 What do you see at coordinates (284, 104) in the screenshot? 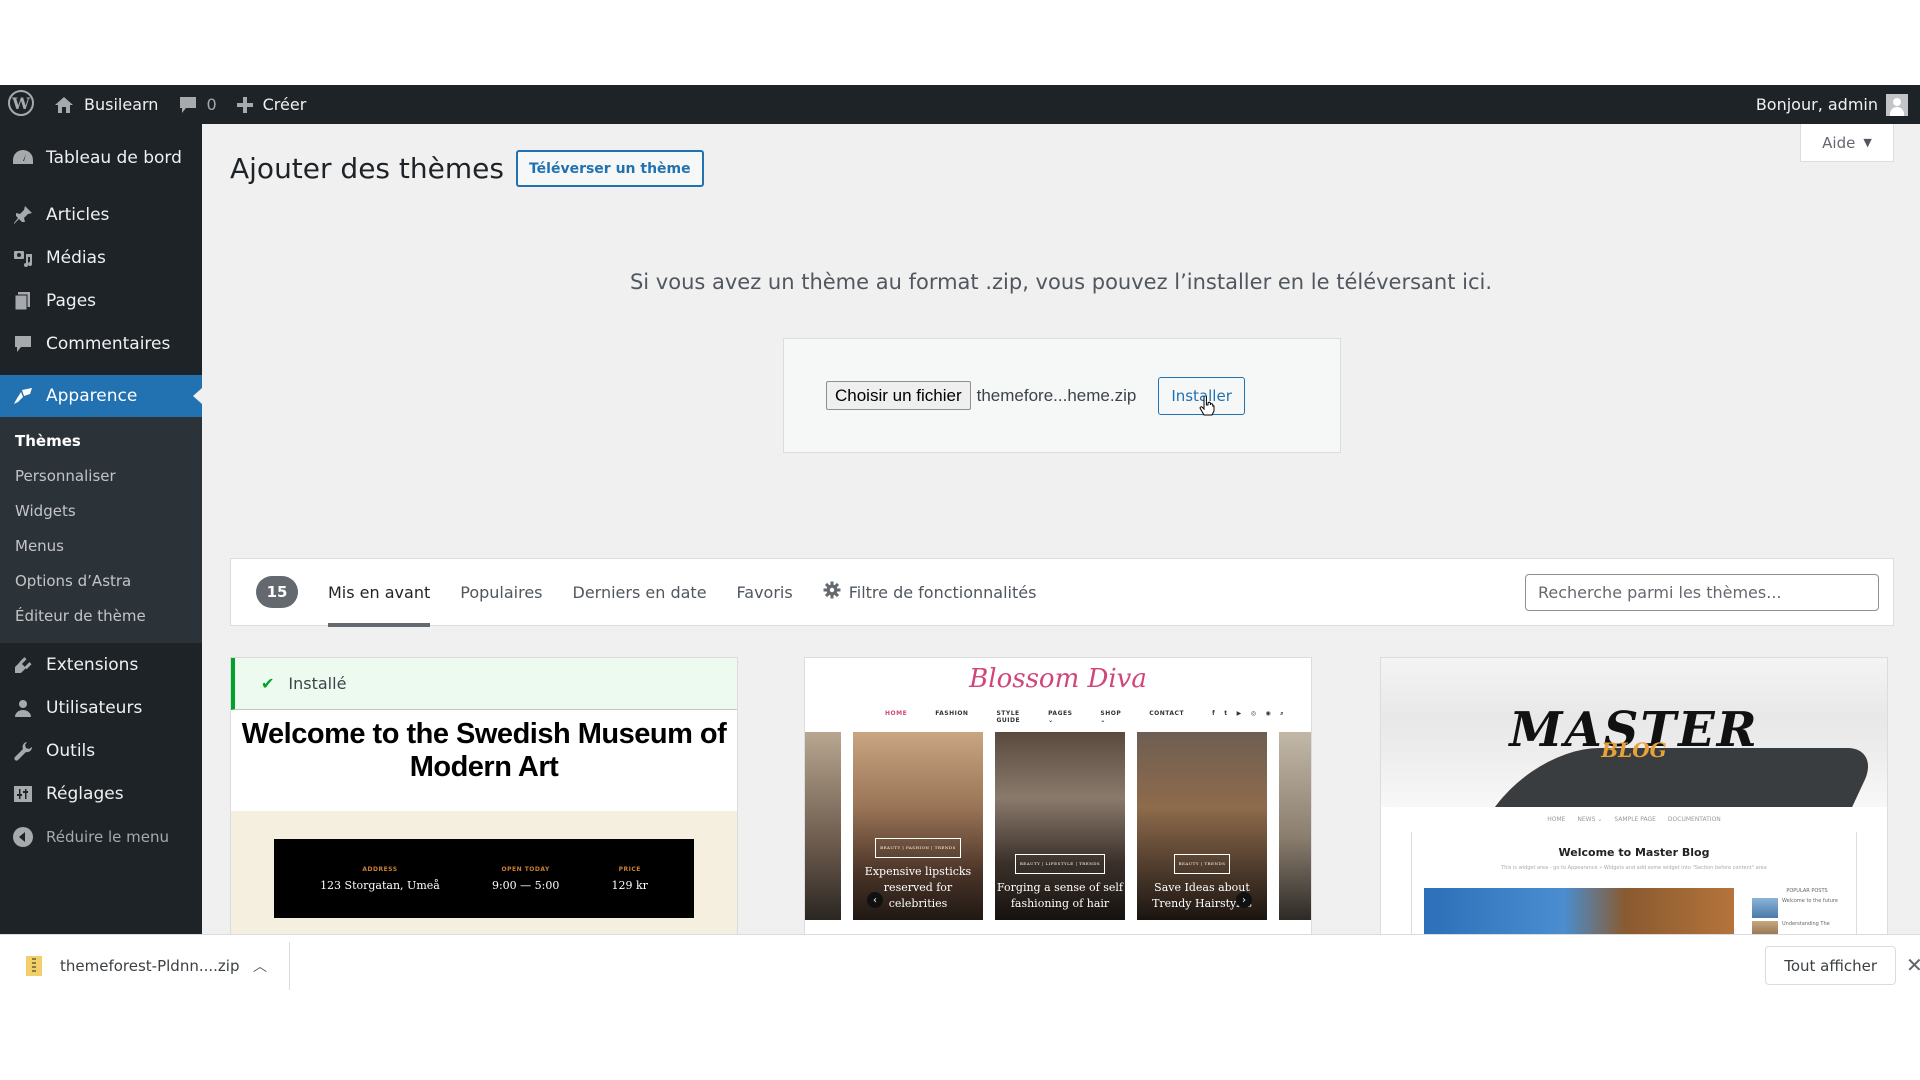
I see `new-content-label: Créer` at bounding box center [284, 104].